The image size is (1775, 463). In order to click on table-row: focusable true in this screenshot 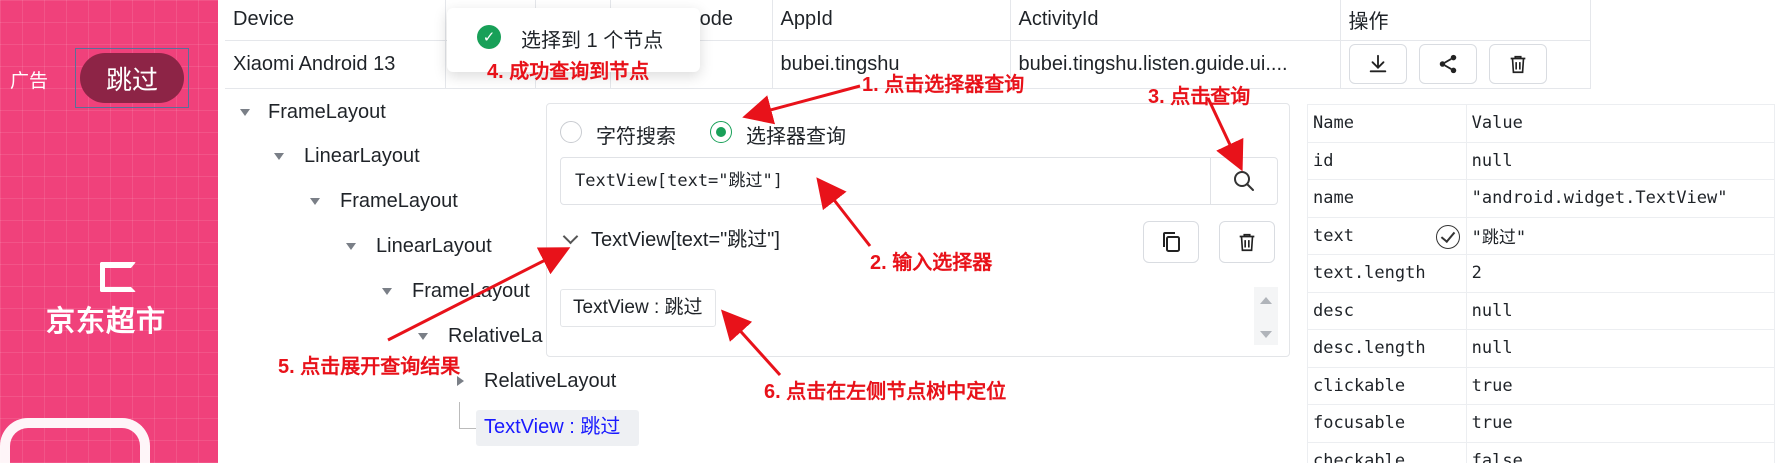, I will do `click(1541, 423)`.